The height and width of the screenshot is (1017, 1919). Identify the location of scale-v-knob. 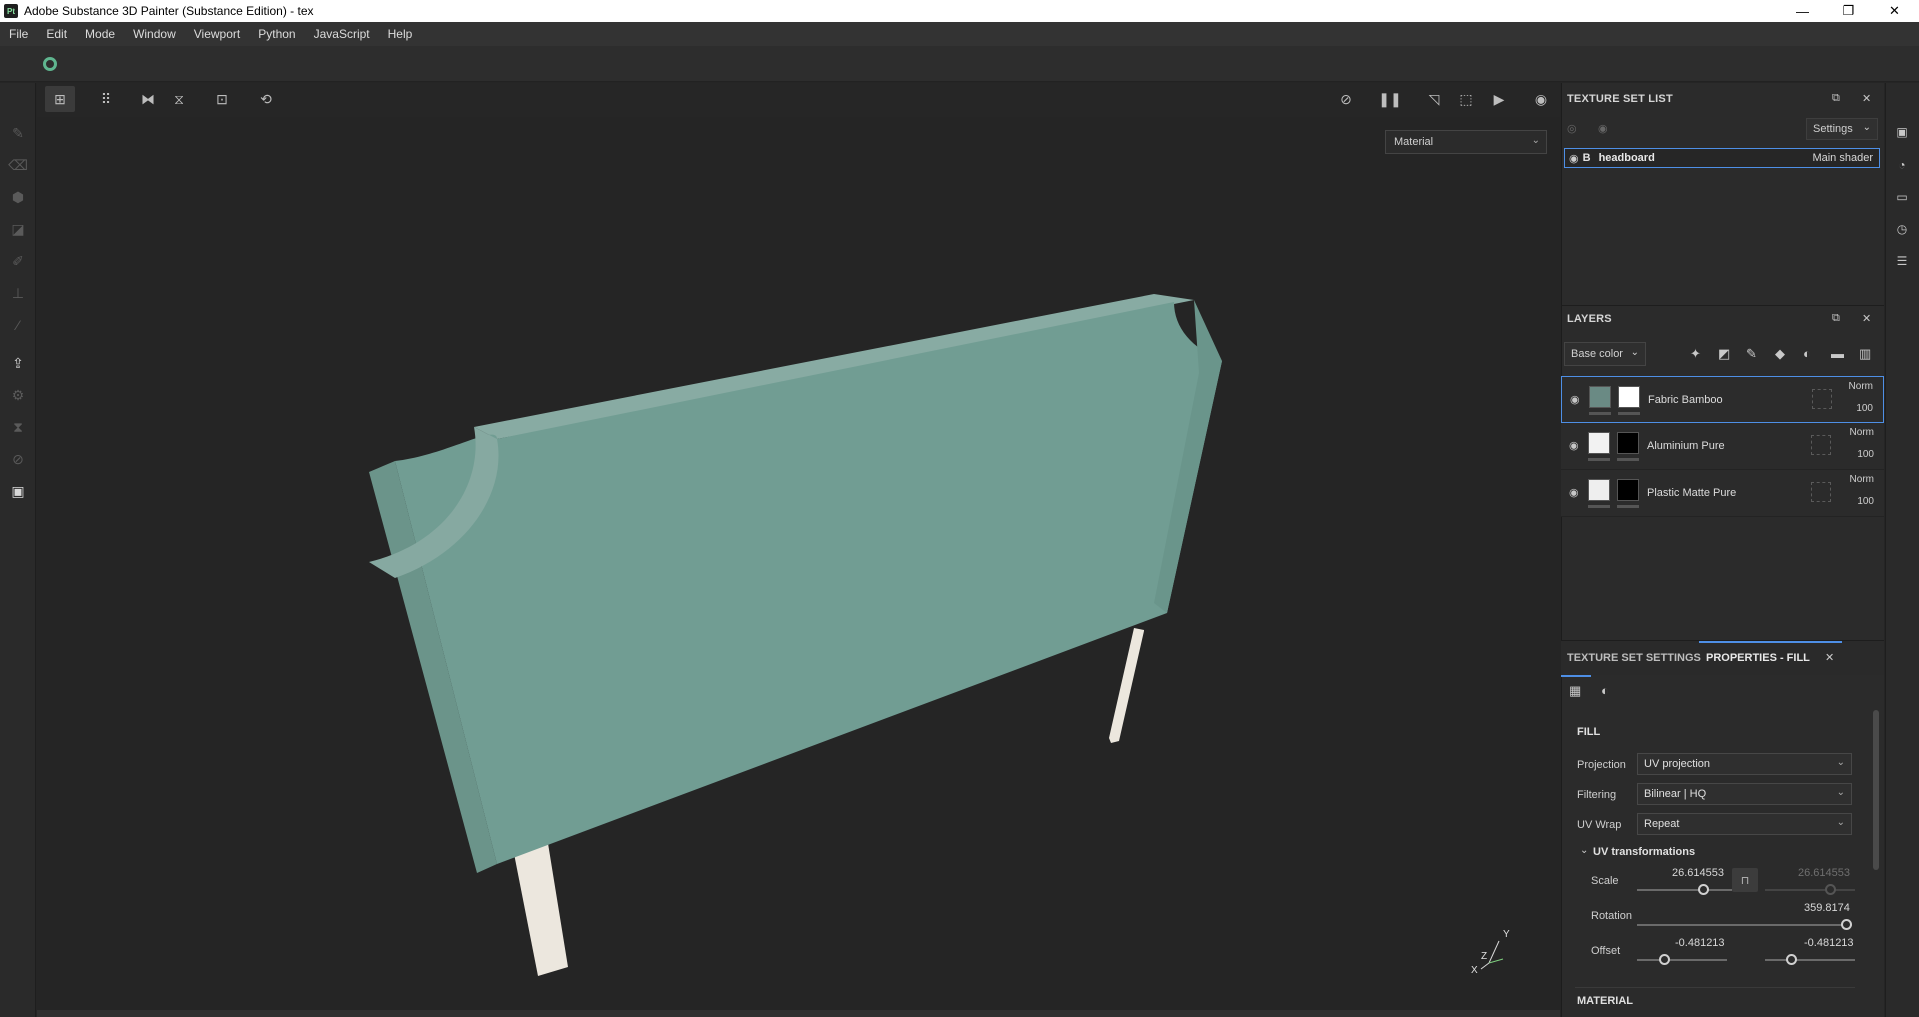
(1830, 889).